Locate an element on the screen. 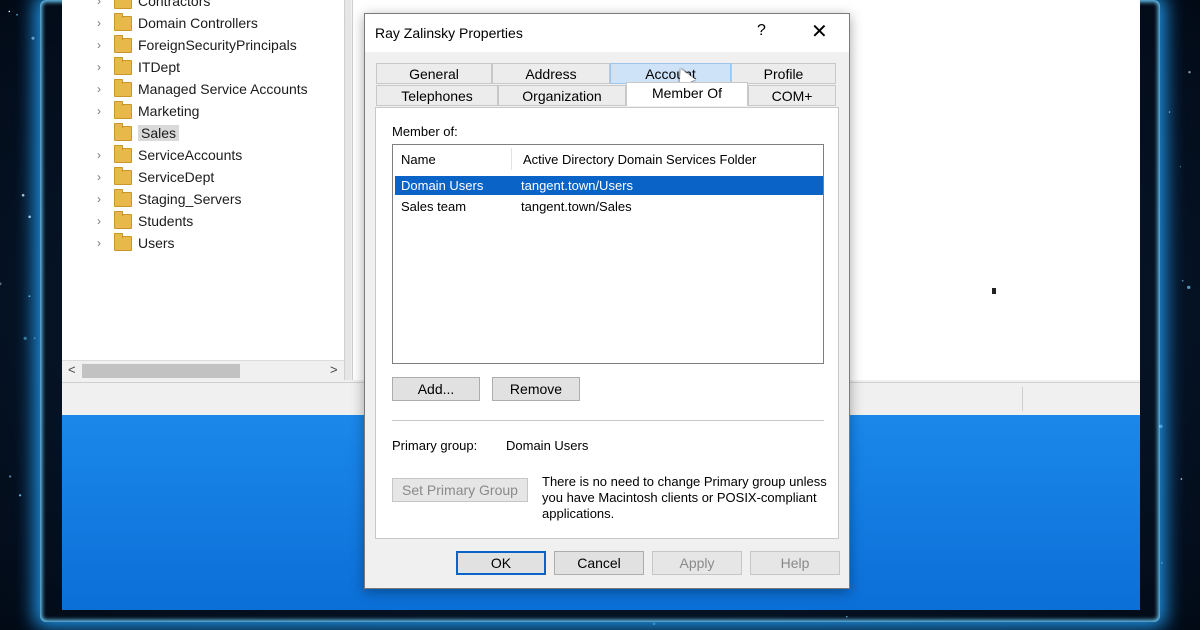  list-item: Sales team tangent.town/Sales is located at coordinates (609, 206).